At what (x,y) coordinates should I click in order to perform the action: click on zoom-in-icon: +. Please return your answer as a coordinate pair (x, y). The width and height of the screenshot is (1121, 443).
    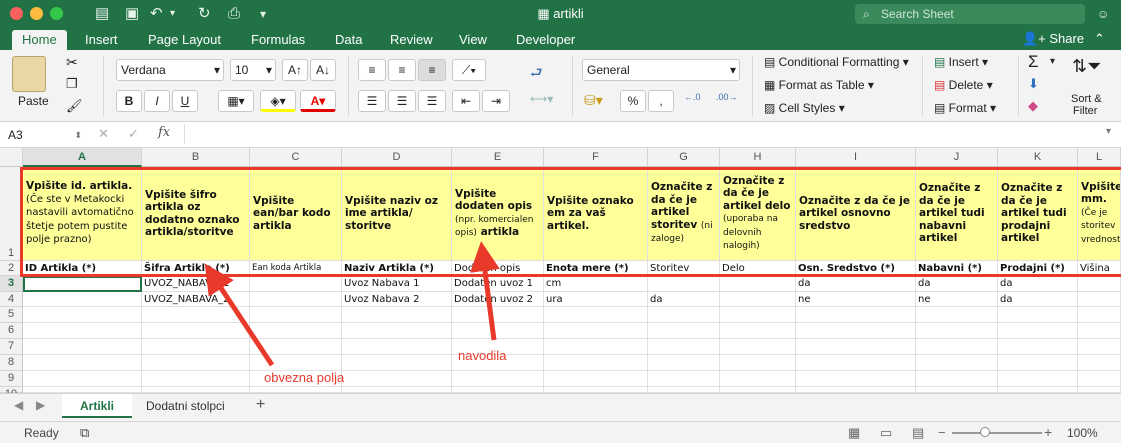
    Looking at the image, I should click on (1048, 432).